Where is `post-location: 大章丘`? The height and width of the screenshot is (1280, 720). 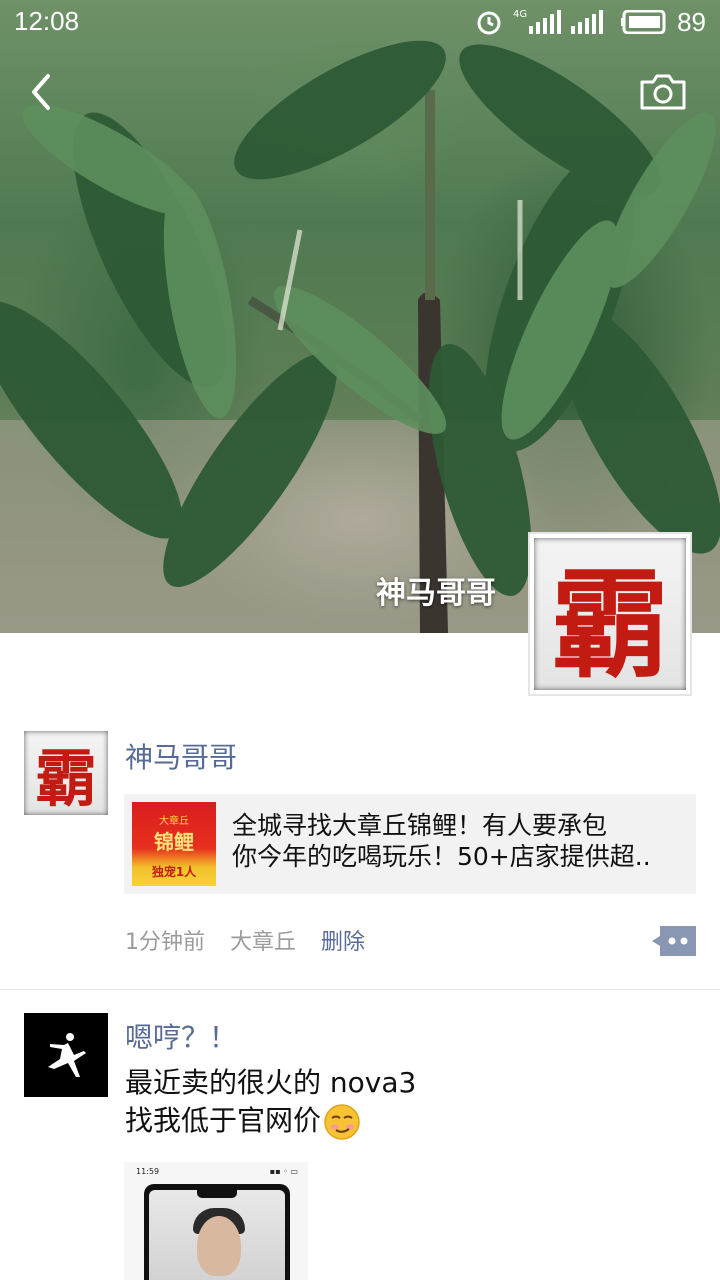 post-location: 大章丘 is located at coordinates (263, 940).